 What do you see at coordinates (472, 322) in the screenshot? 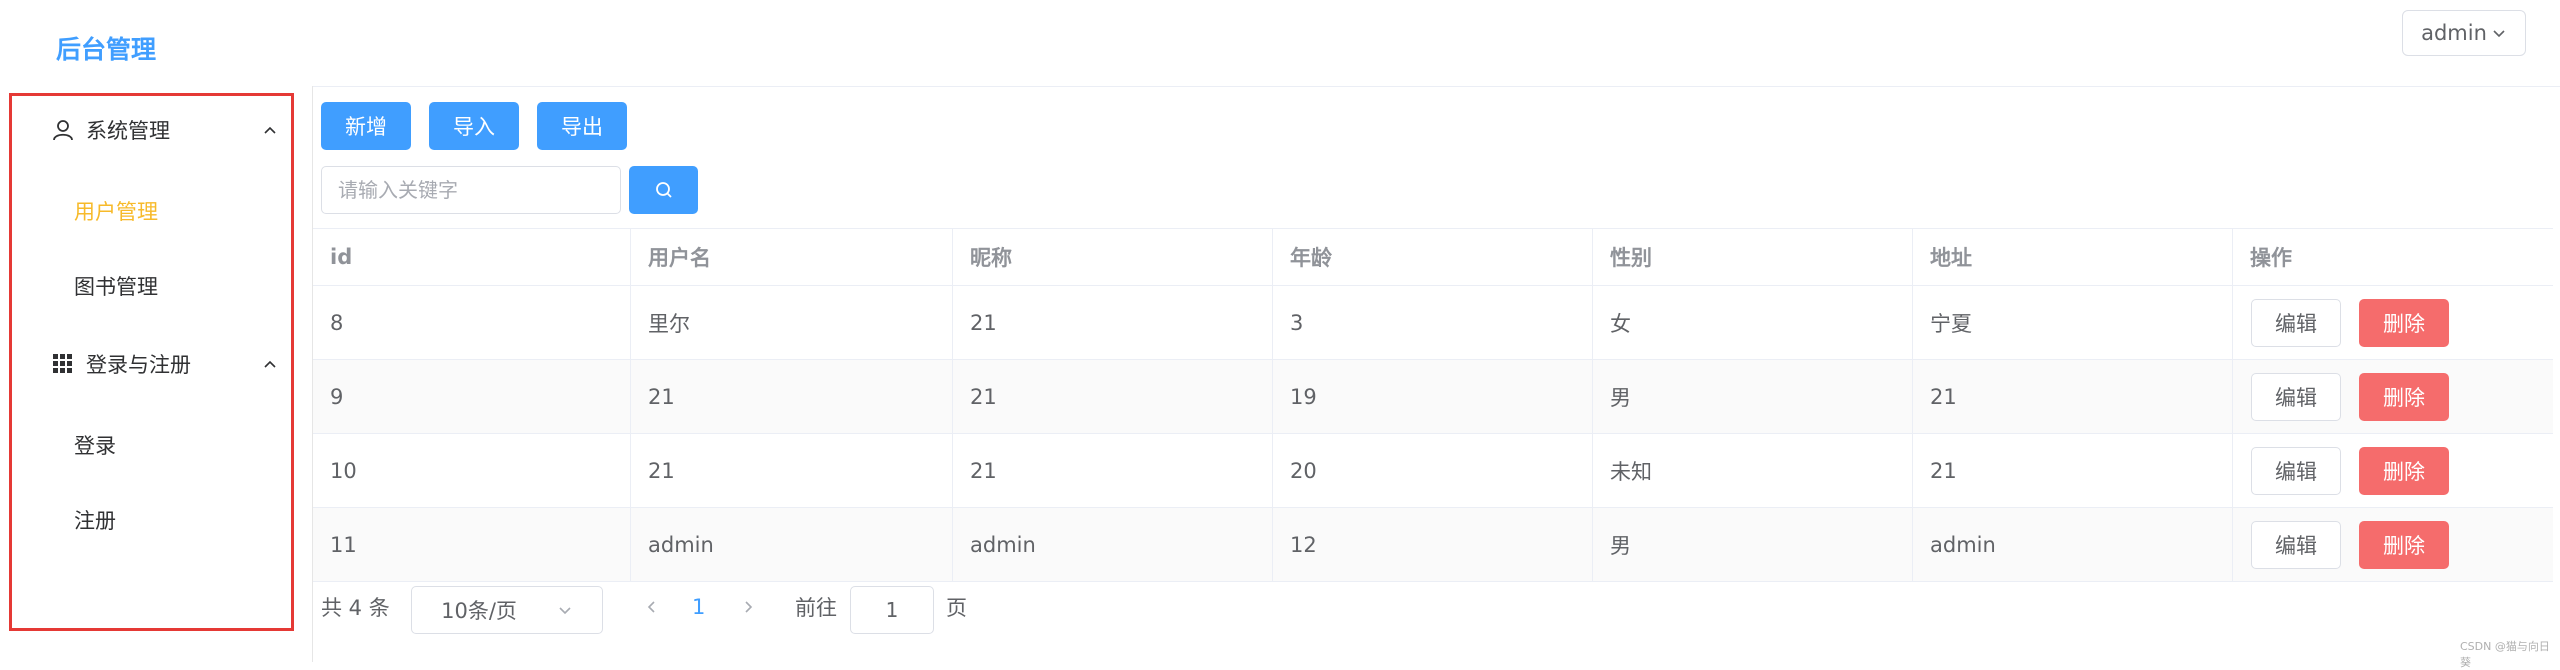
I see `cell-id: 8` at bounding box center [472, 322].